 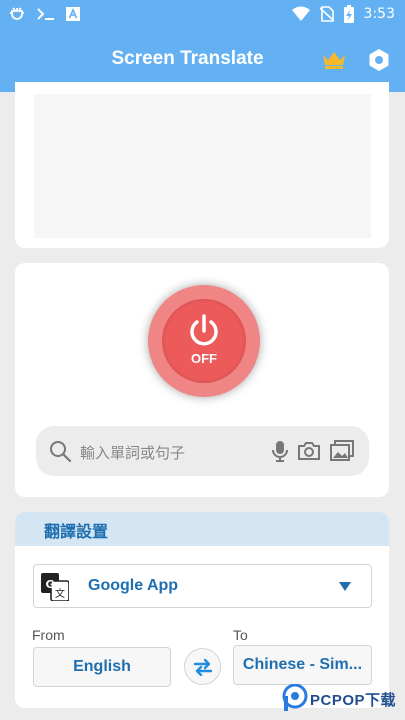 I want to click on settings-header: 翻譯設置, so click(x=202, y=529).